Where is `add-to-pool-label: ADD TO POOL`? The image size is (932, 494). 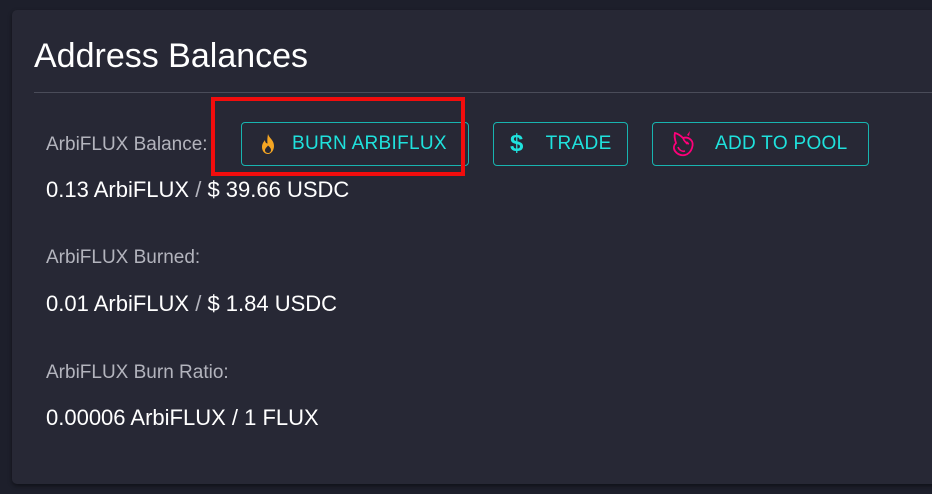
add-to-pool-label: ADD TO POOL is located at coordinates (781, 143).